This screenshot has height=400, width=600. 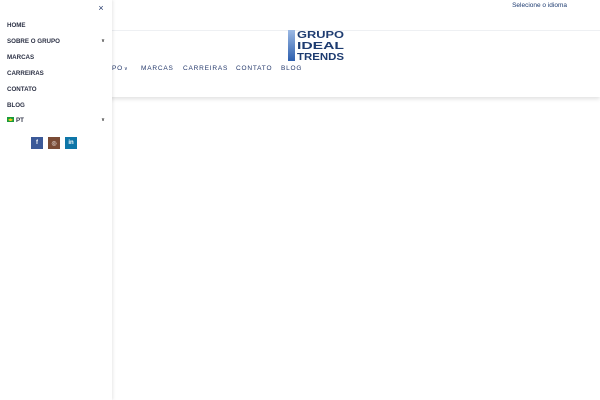 What do you see at coordinates (56, 57) in the screenshot?
I see `drawer-item-marcas: MARCAS` at bounding box center [56, 57].